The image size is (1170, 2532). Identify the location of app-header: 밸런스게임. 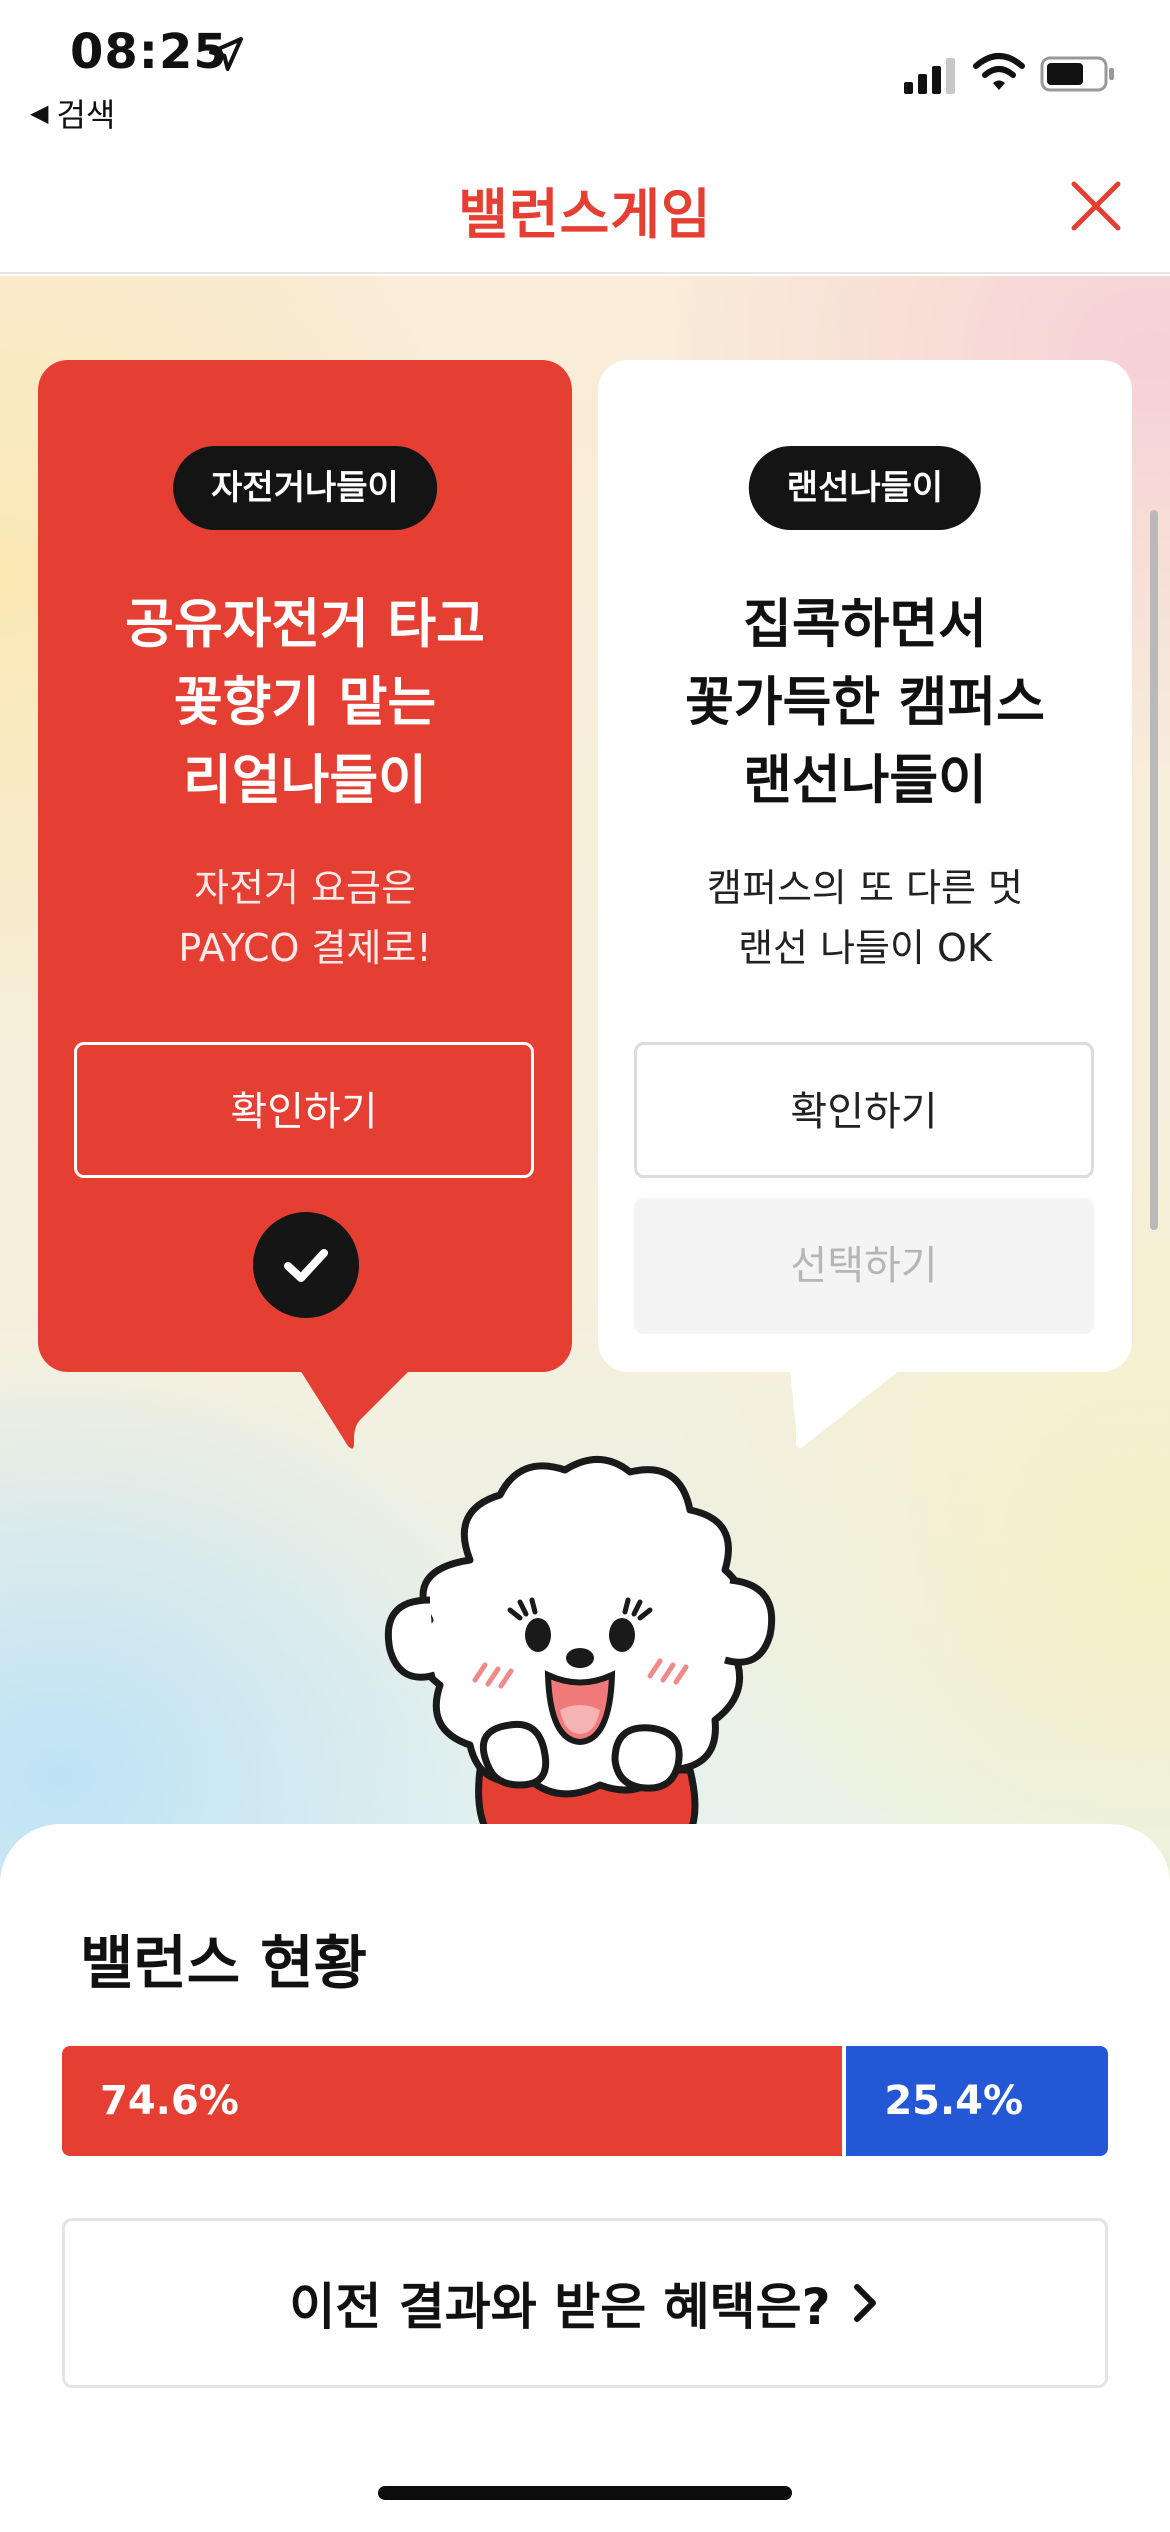
(585, 207).